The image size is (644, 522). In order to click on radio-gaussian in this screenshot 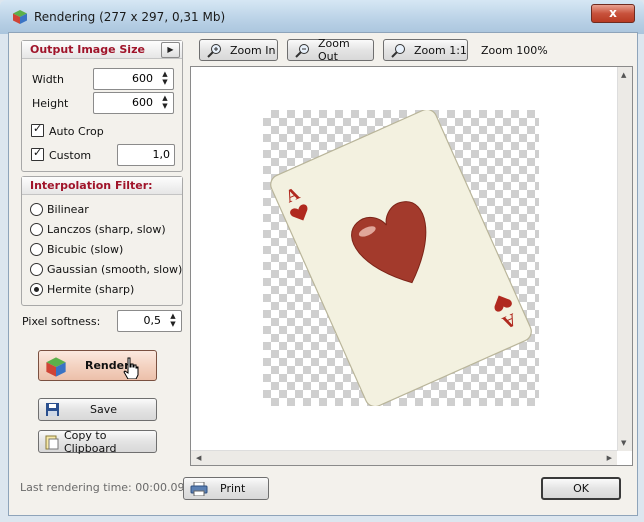, I will do `click(36, 269)`.